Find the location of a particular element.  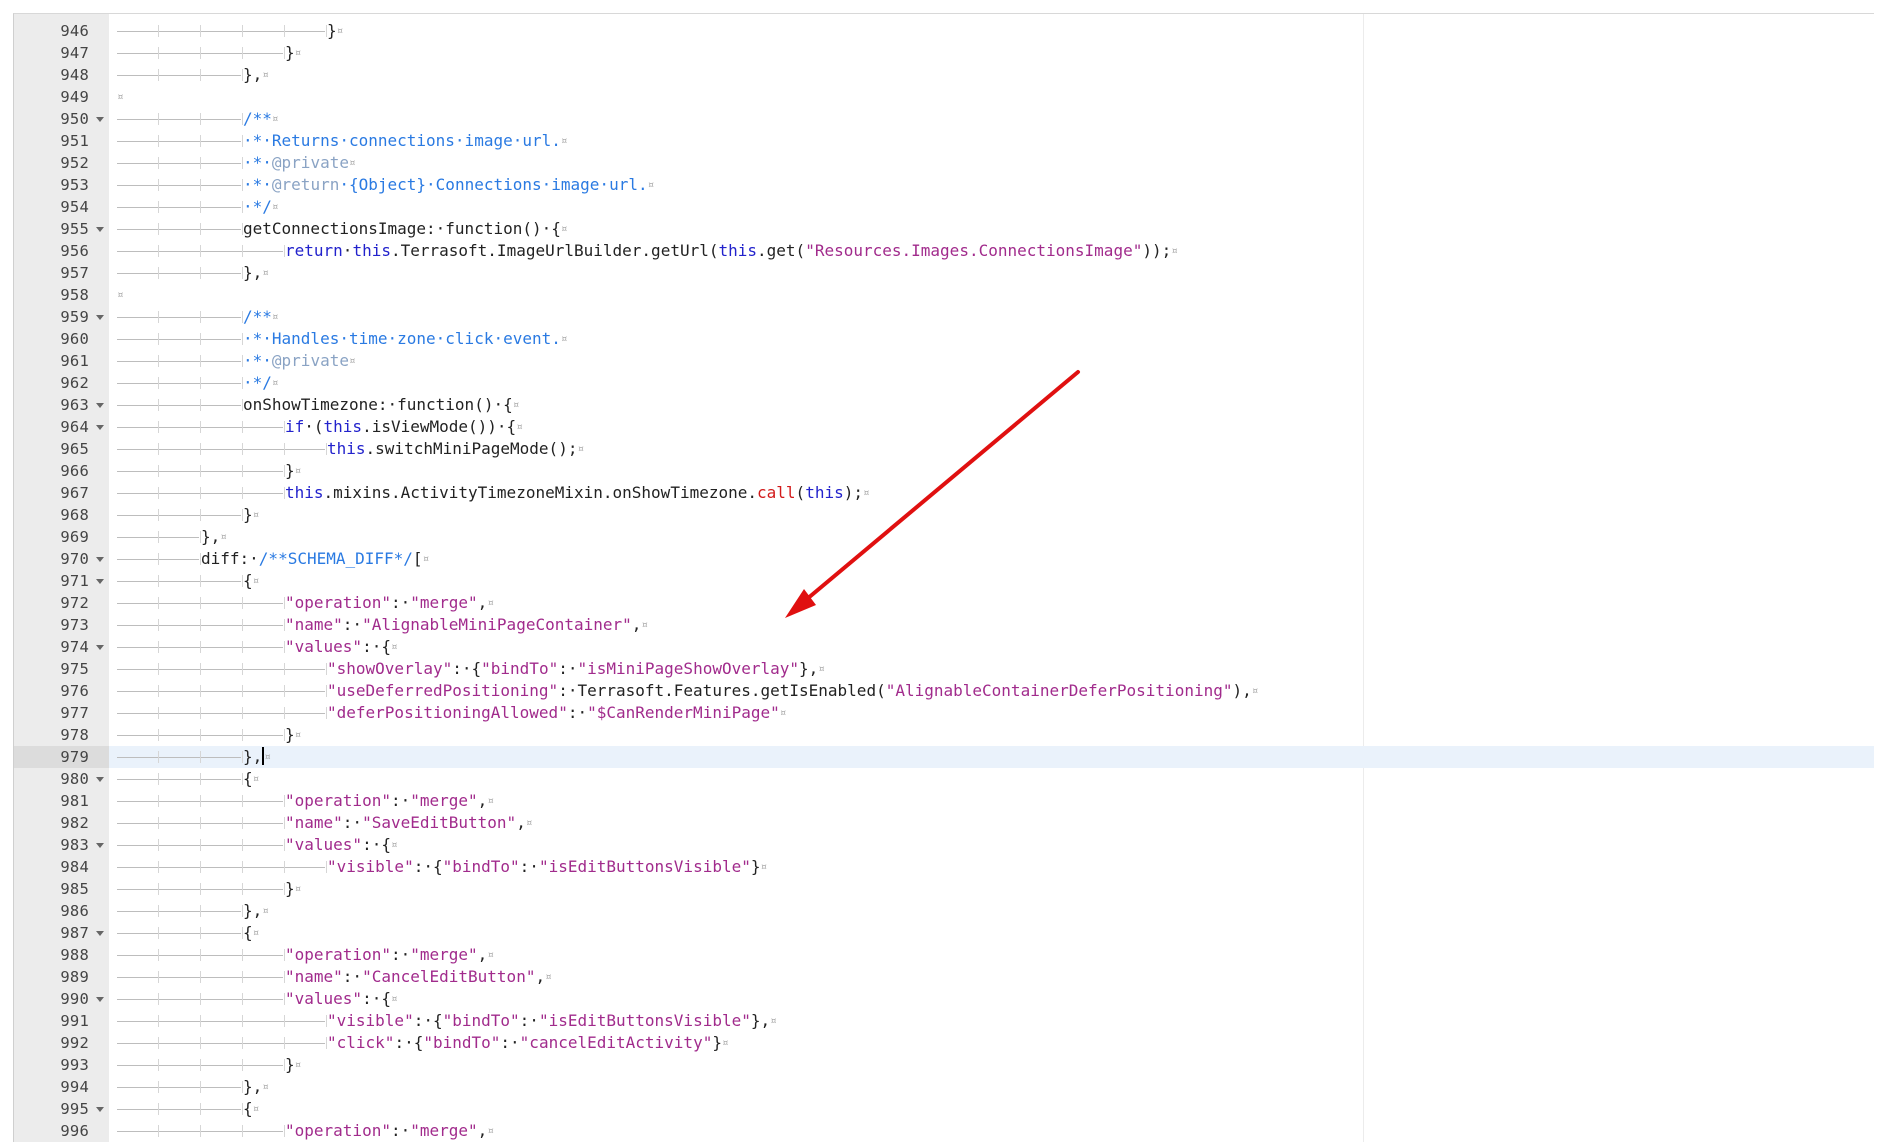

annotation-arrow-icon is located at coordinates (932, 494).